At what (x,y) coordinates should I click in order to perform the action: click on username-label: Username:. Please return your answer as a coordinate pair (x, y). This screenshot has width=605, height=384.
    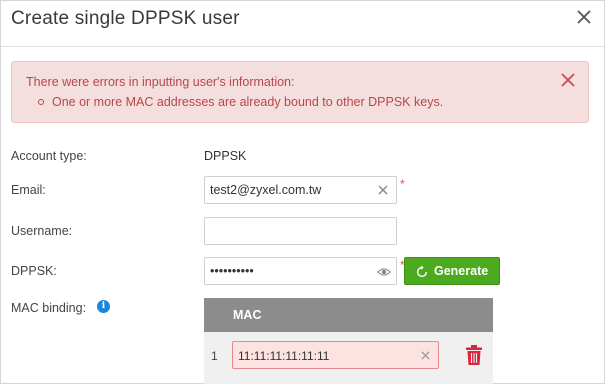
    Looking at the image, I should click on (42, 231).